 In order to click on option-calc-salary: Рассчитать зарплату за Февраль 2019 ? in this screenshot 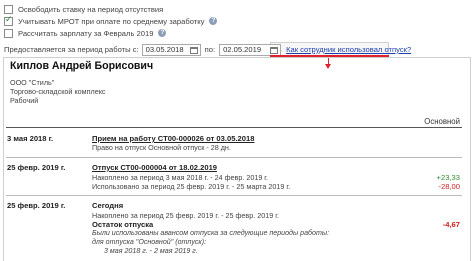, I will do `click(85, 33)`.